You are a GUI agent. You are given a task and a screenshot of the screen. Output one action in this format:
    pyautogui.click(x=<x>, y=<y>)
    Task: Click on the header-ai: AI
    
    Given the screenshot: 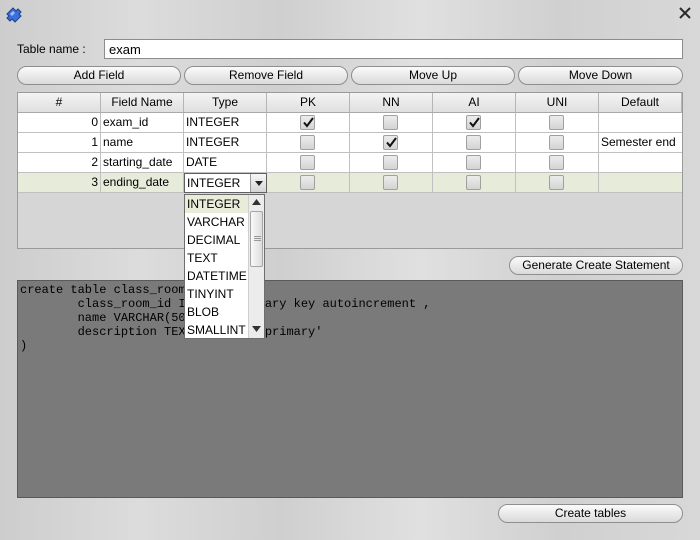 What is the action you would take?
    pyautogui.click(x=474, y=103)
    